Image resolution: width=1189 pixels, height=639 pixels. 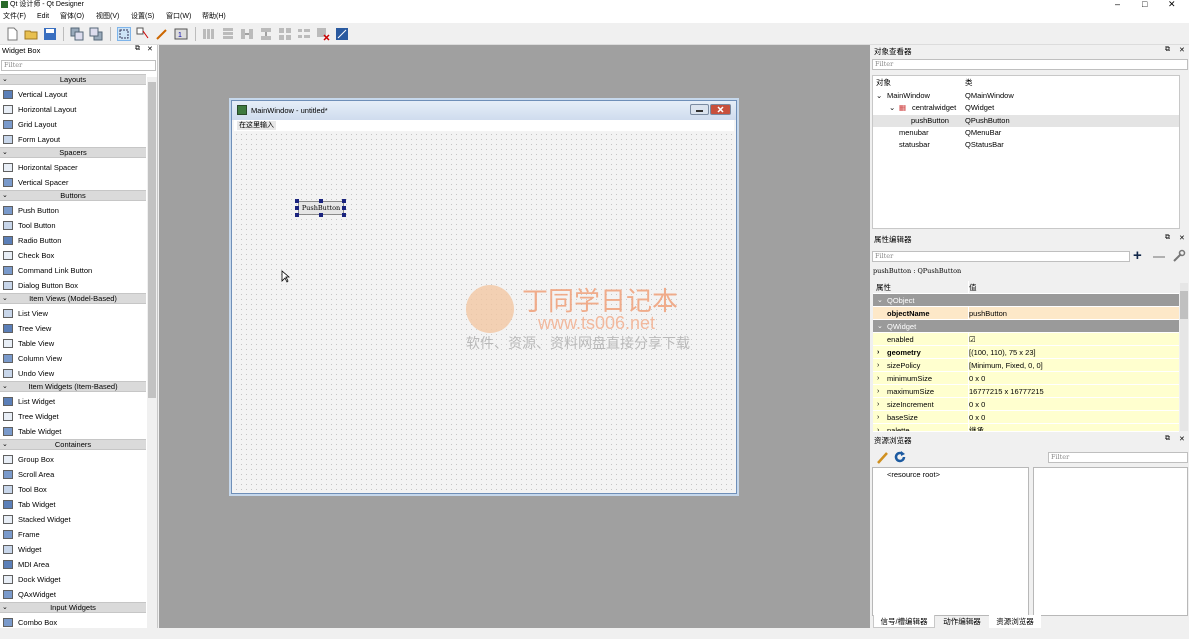 I want to click on widget-item: Frame, so click(x=73, y=534).